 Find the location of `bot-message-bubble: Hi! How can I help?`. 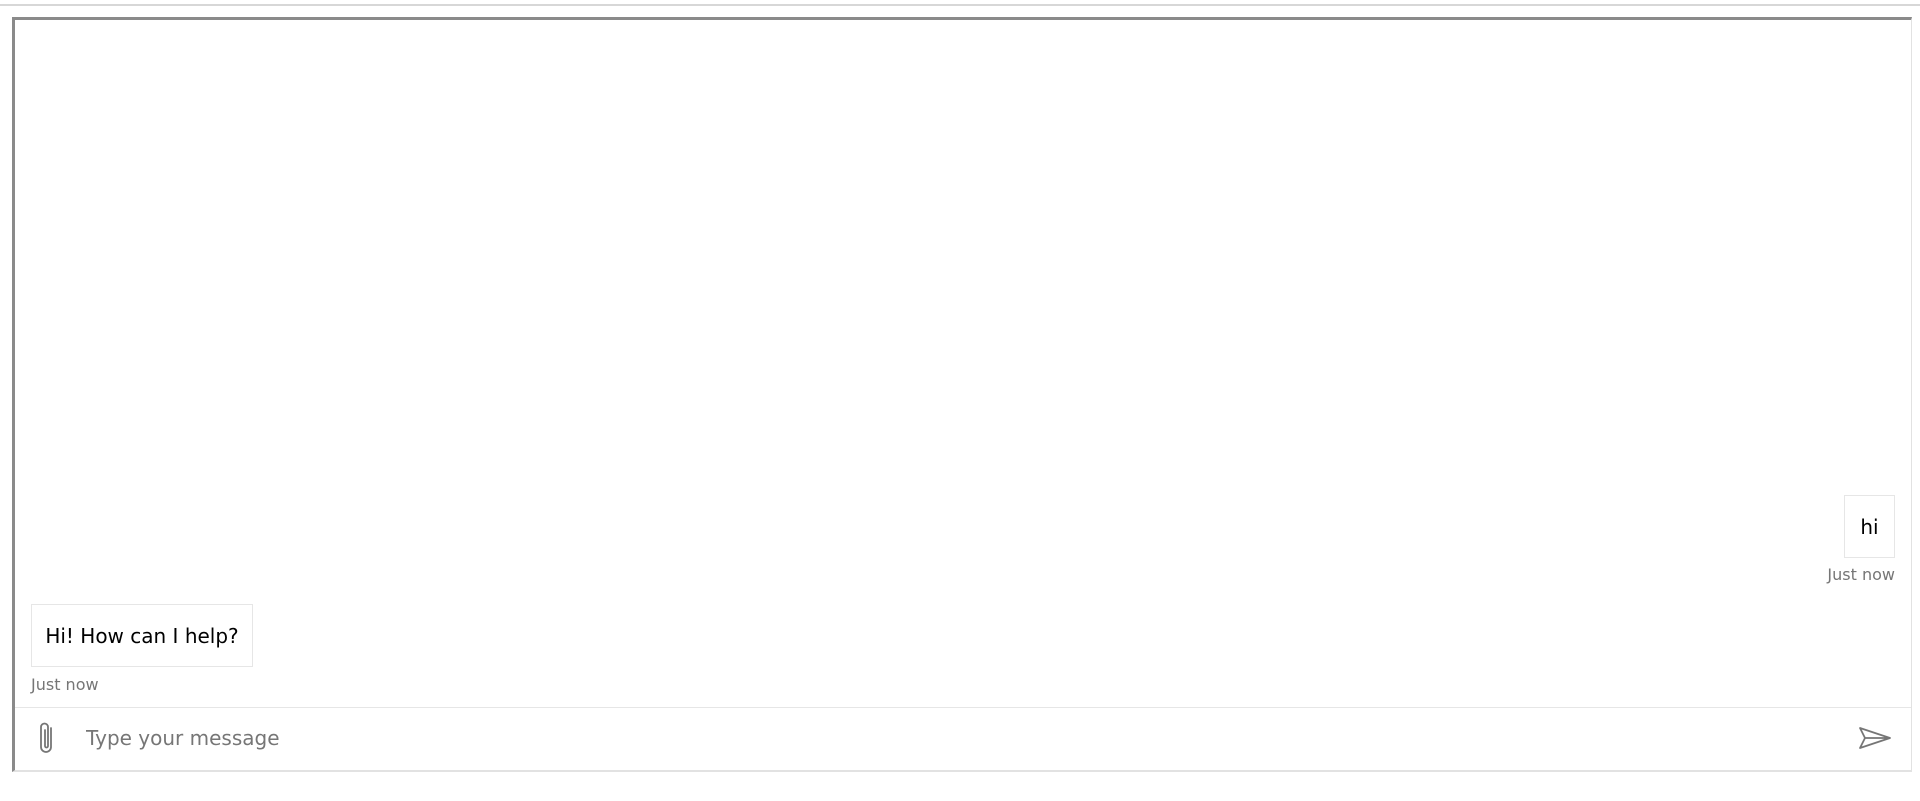

bot-message-bubble: Hi! How can I help? is located at coordinates (142, 635).